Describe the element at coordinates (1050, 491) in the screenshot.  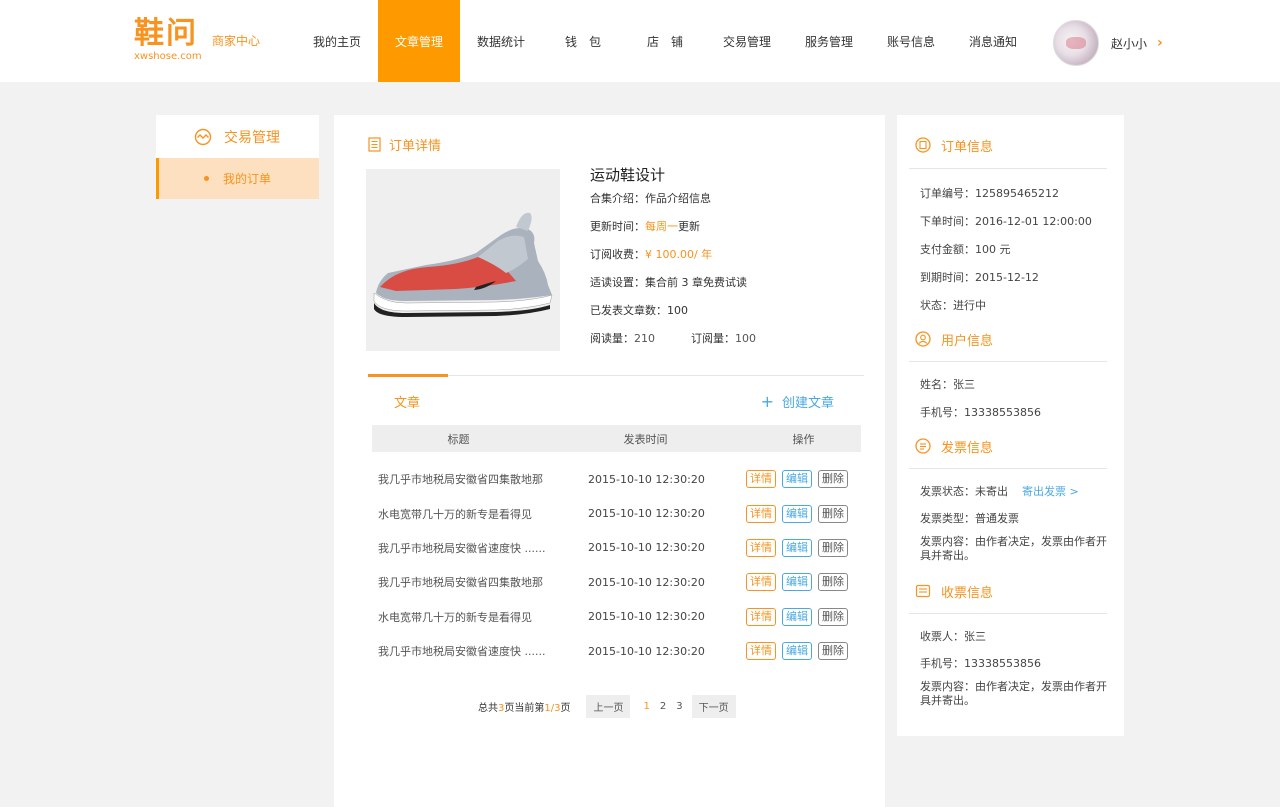
I see `send-invoice-link: 寄出发票 >` at that location.